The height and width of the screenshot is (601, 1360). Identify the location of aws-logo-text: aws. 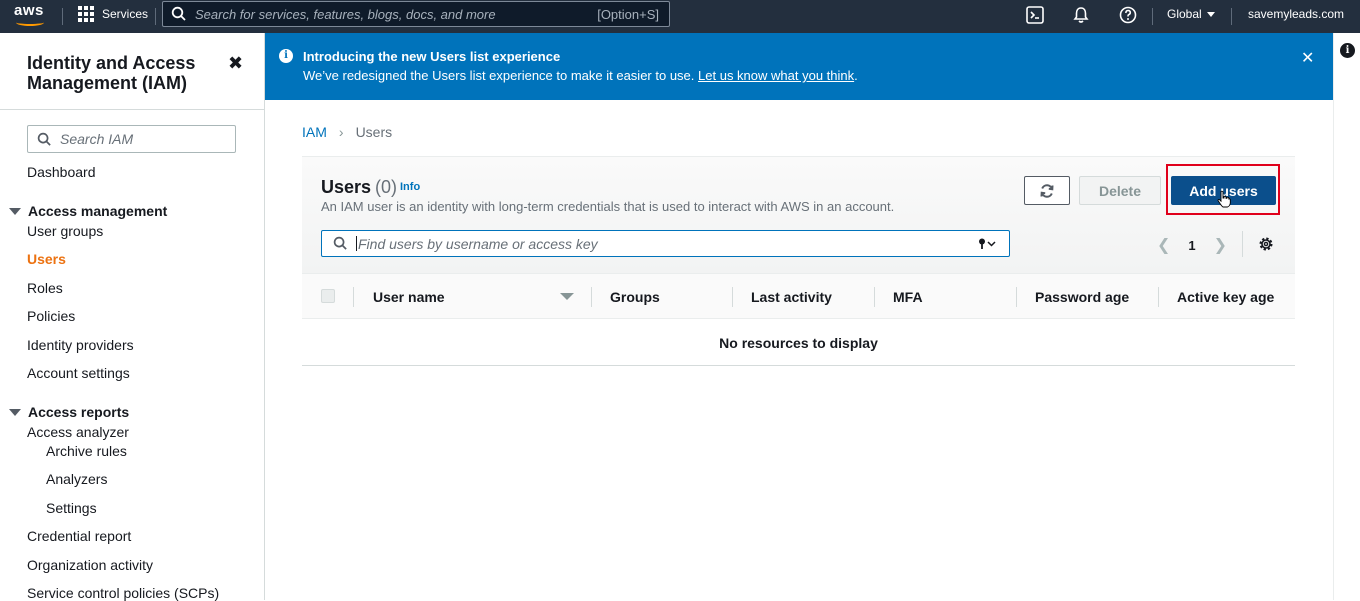
(29, 10).